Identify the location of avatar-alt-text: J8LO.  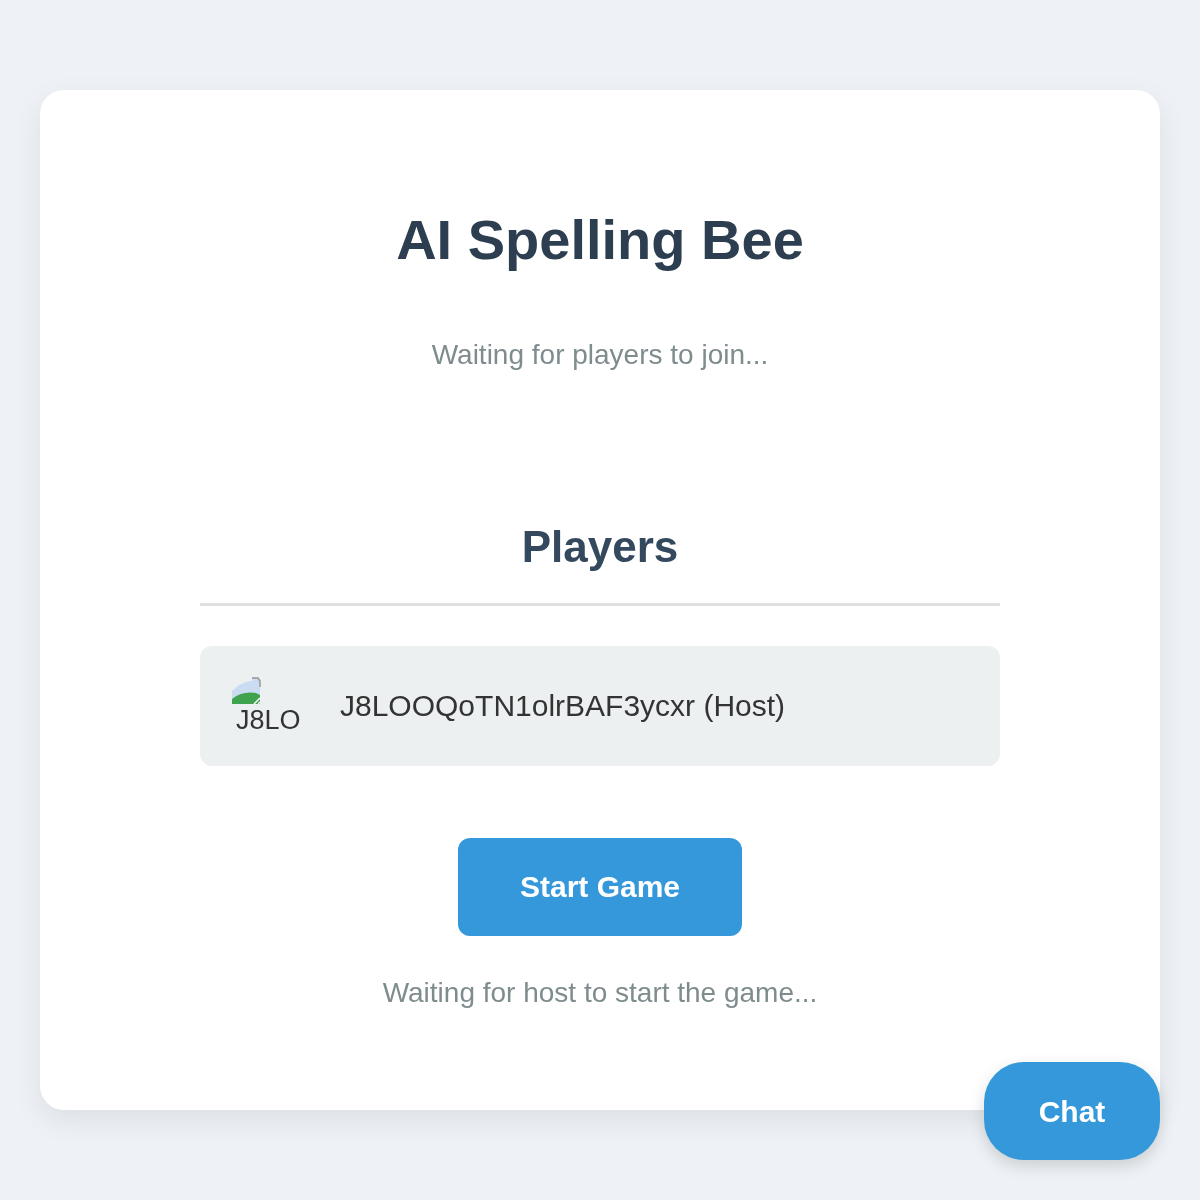
(268, 721).